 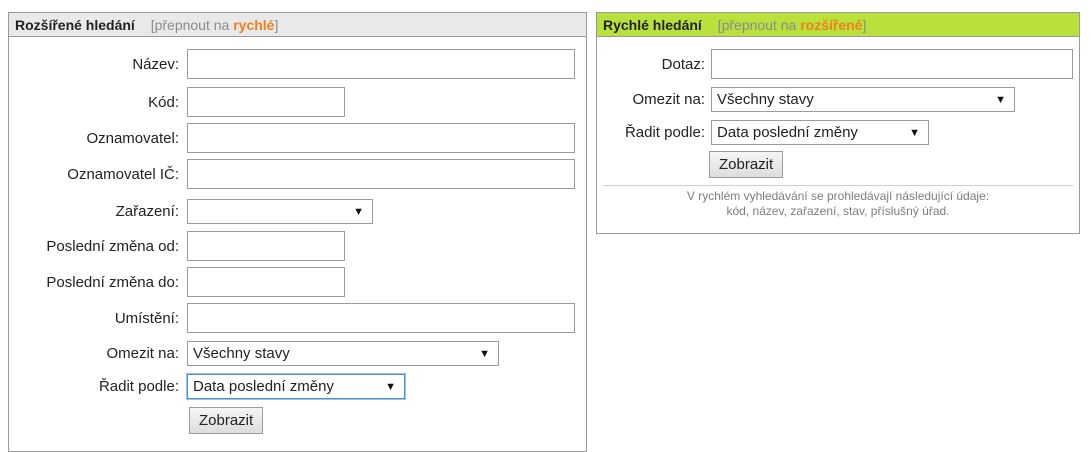 I want to click on quick-search-title: Rychlé hledání, so click(x=652, y=25).